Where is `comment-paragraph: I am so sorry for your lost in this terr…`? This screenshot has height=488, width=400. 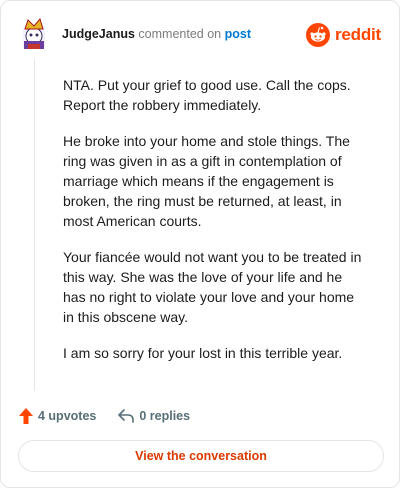 comment-paragraph: I am so sorry for your lost in this terr… is located at coordinates (203, 353).